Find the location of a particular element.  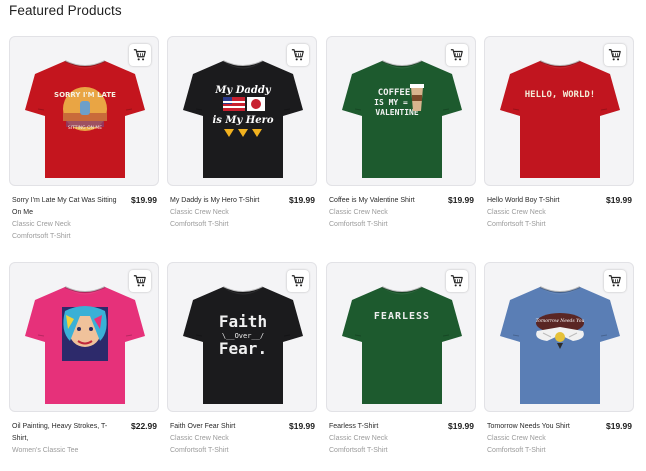

product-image: HELLO, WORLD! is located at coordinates (559, 111).